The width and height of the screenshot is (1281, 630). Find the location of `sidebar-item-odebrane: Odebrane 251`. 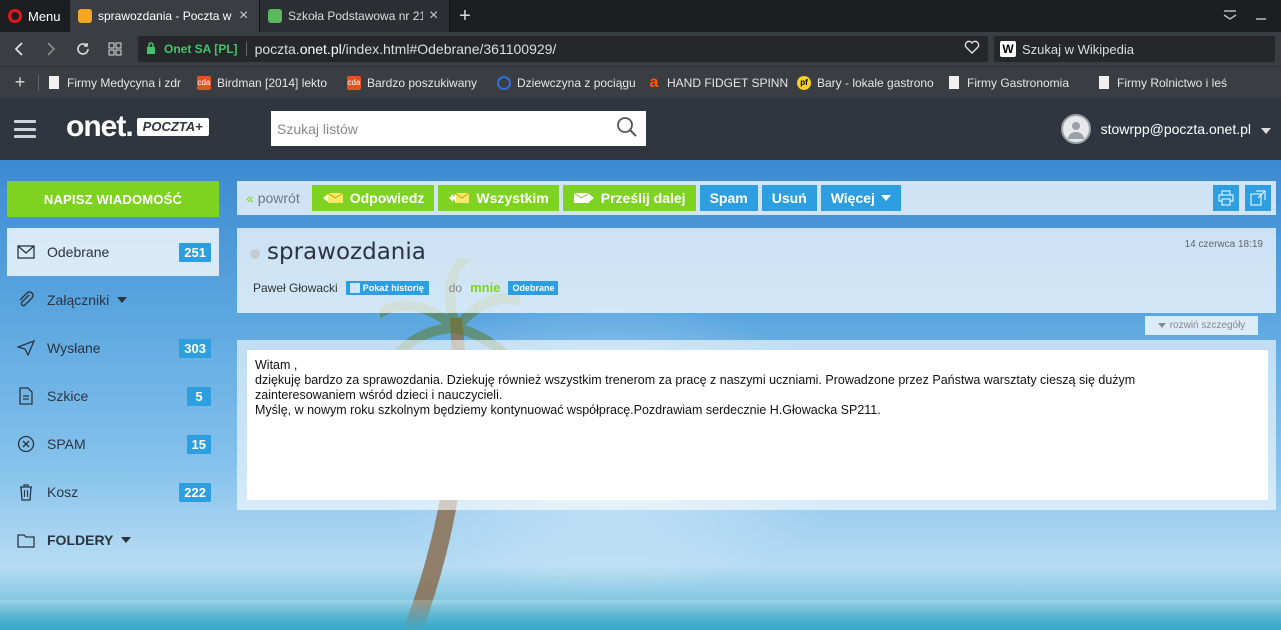

sidebar-item-odebrane: Odebrane 251 is located at coordinates (113, 252).